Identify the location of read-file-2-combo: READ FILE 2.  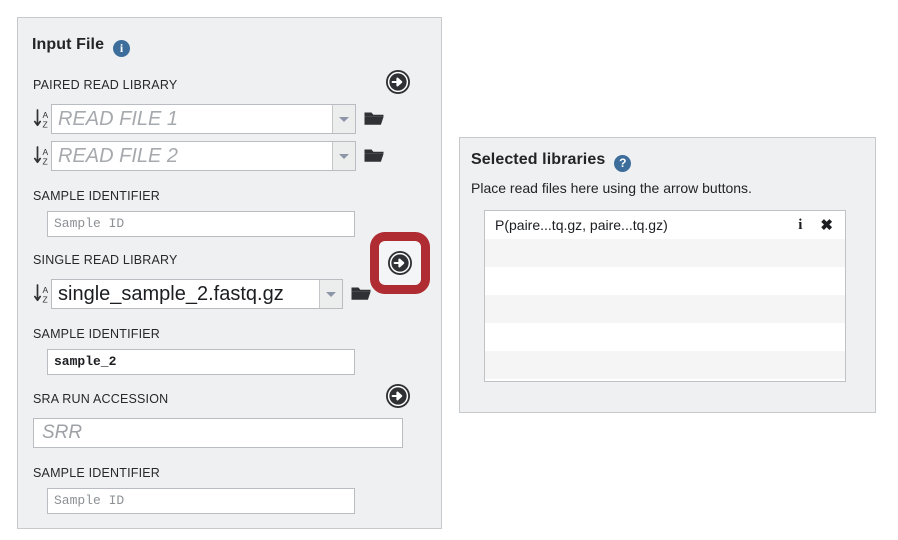
(203, 156).